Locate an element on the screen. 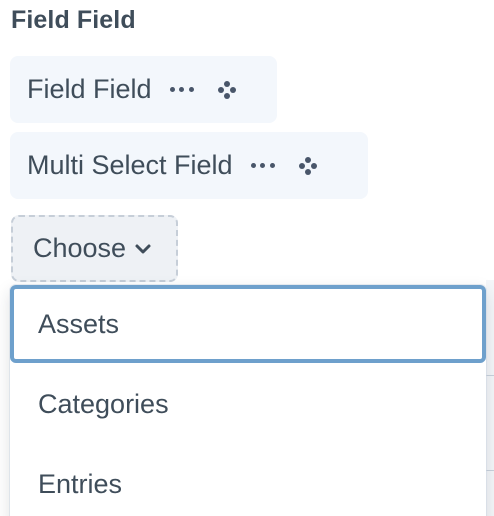 The image size is (494, 516). field-chip-label: Multi Select Field is located at coordinates (130, 165).